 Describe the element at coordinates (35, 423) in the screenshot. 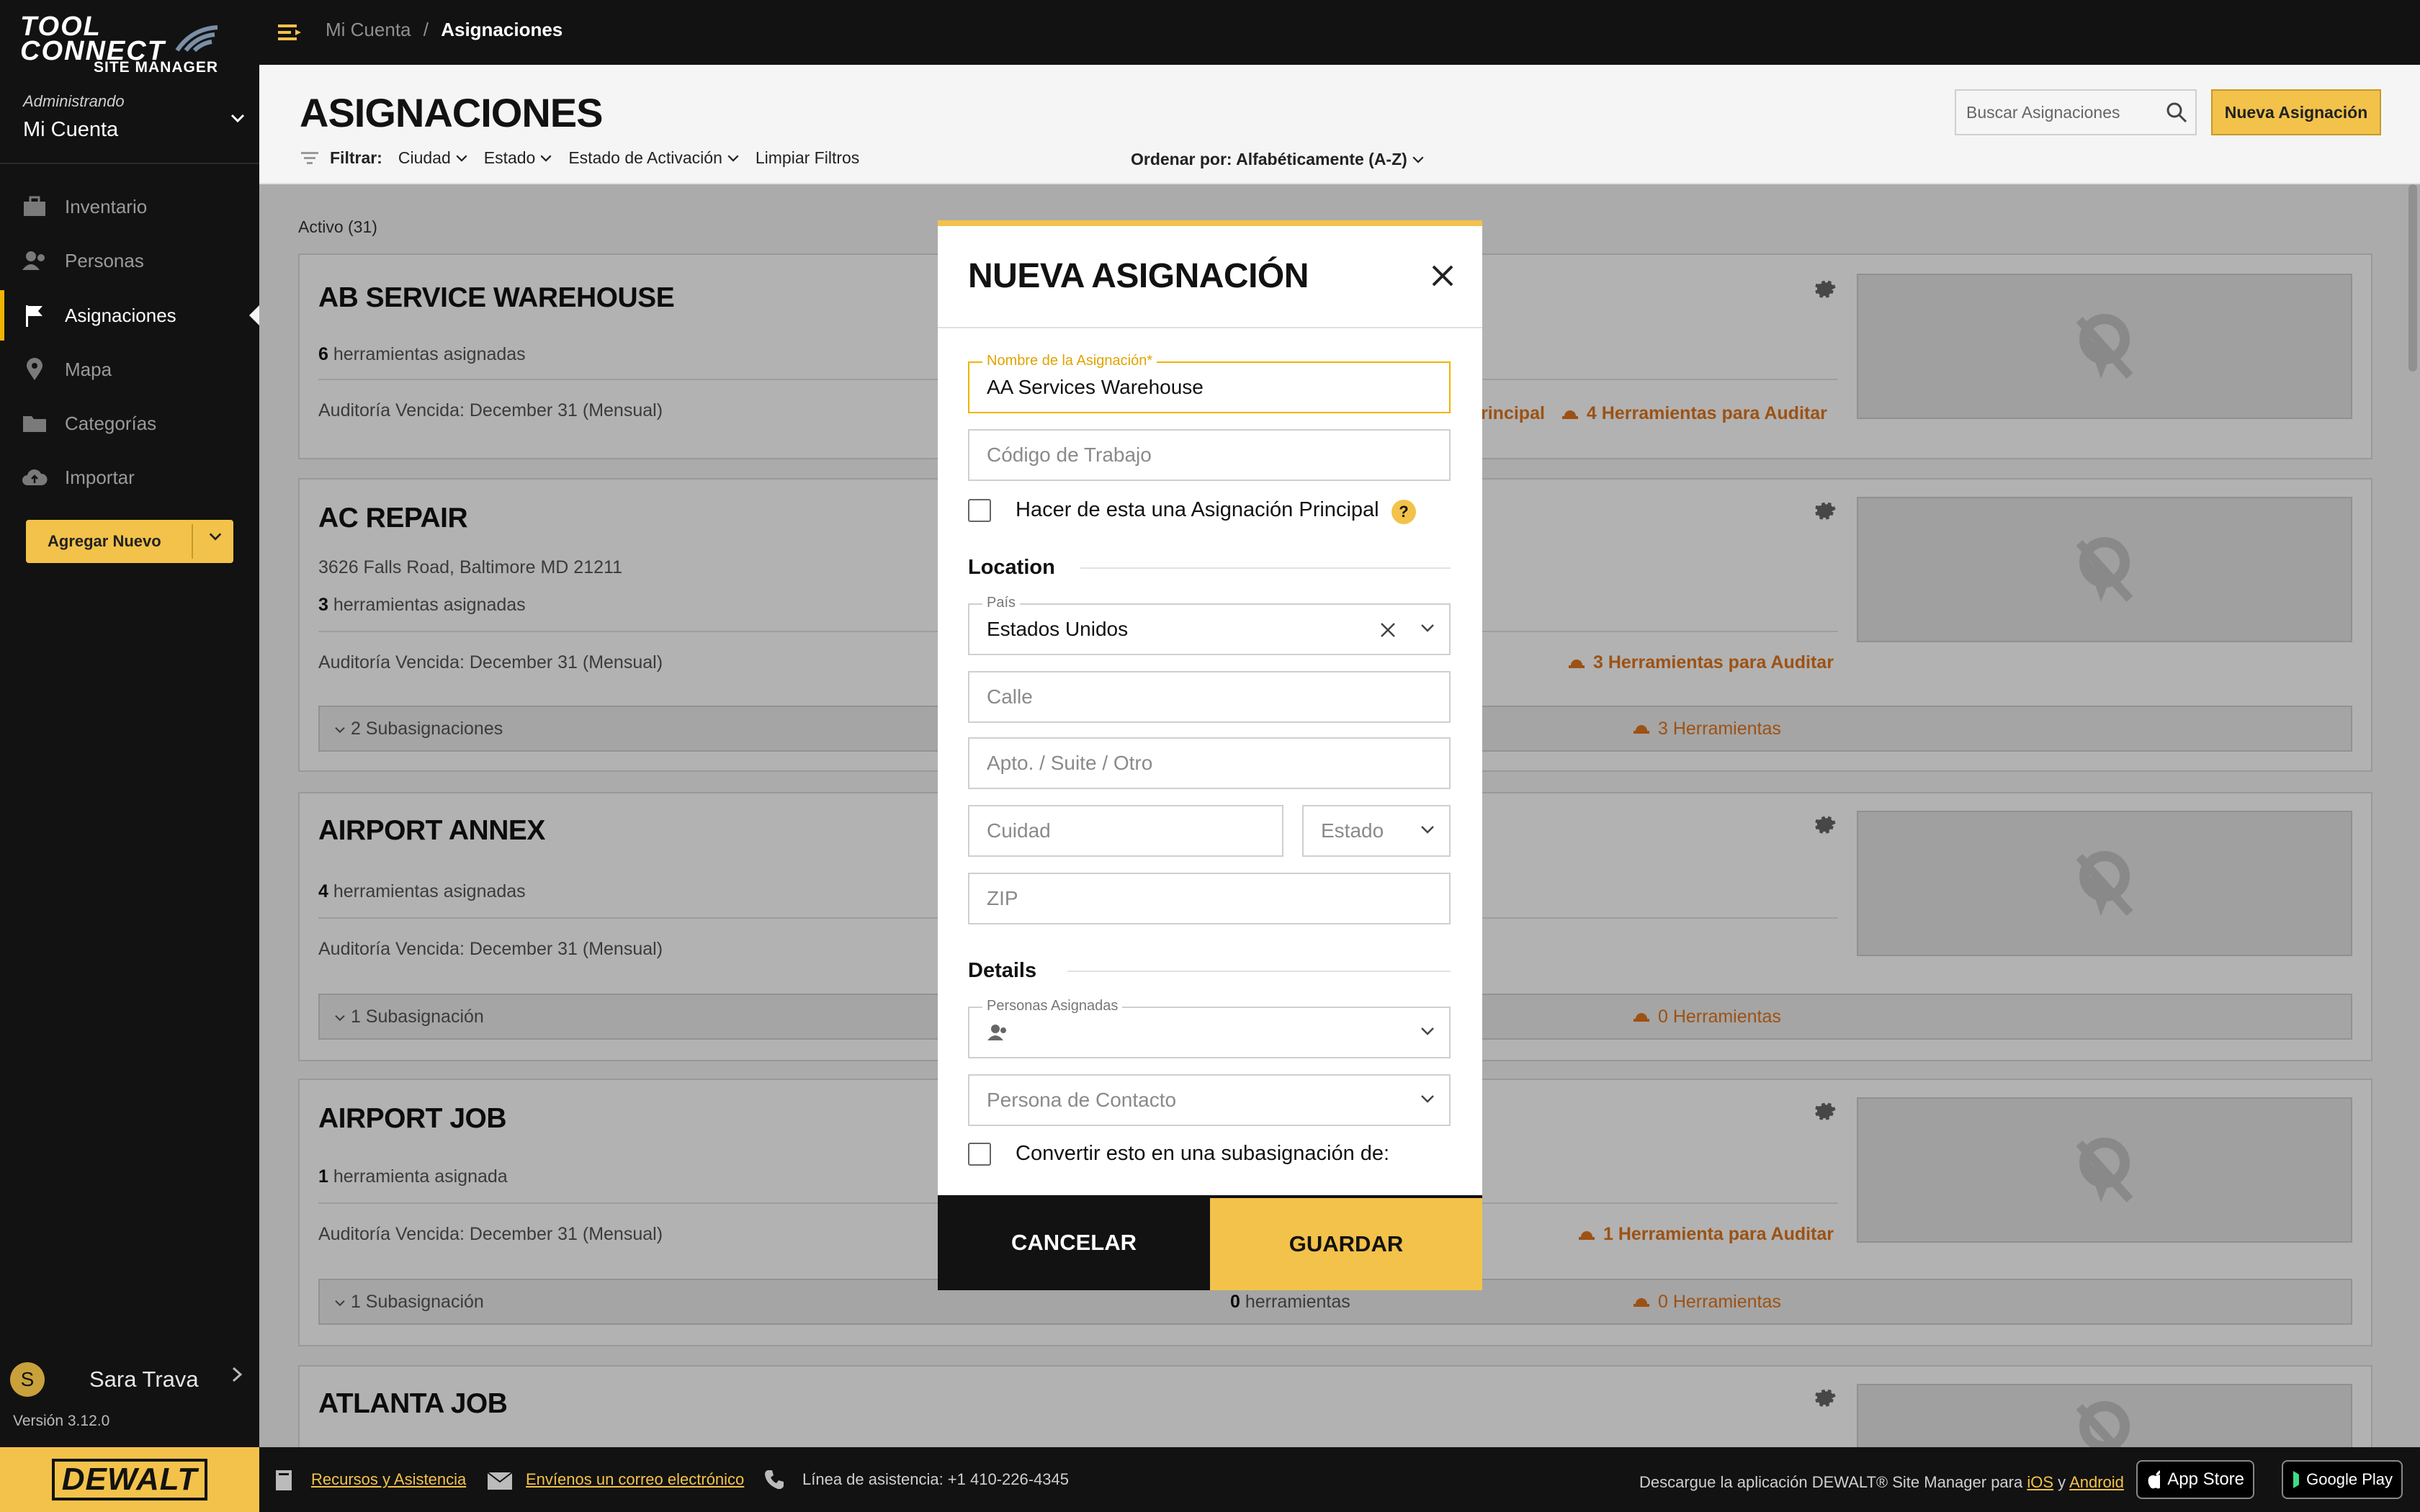

I see `folder-icon` at that location.